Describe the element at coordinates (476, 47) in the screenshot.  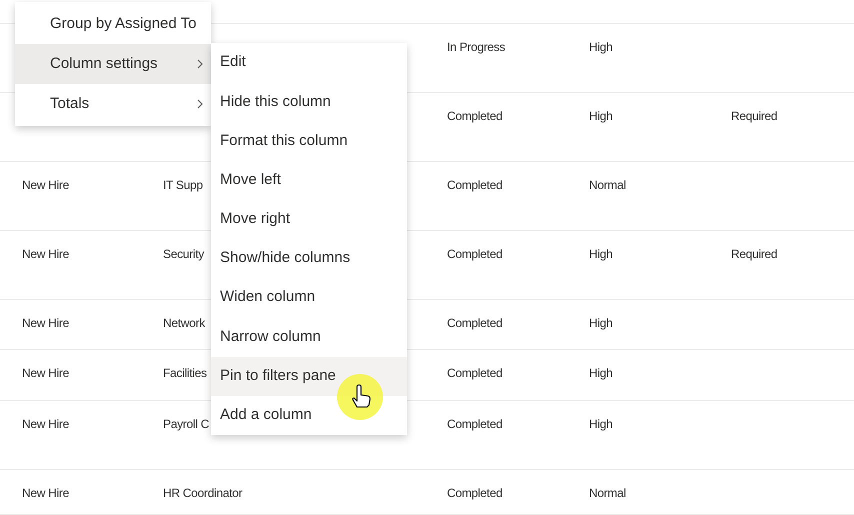
I see `table-cell: In Progress` at that location.